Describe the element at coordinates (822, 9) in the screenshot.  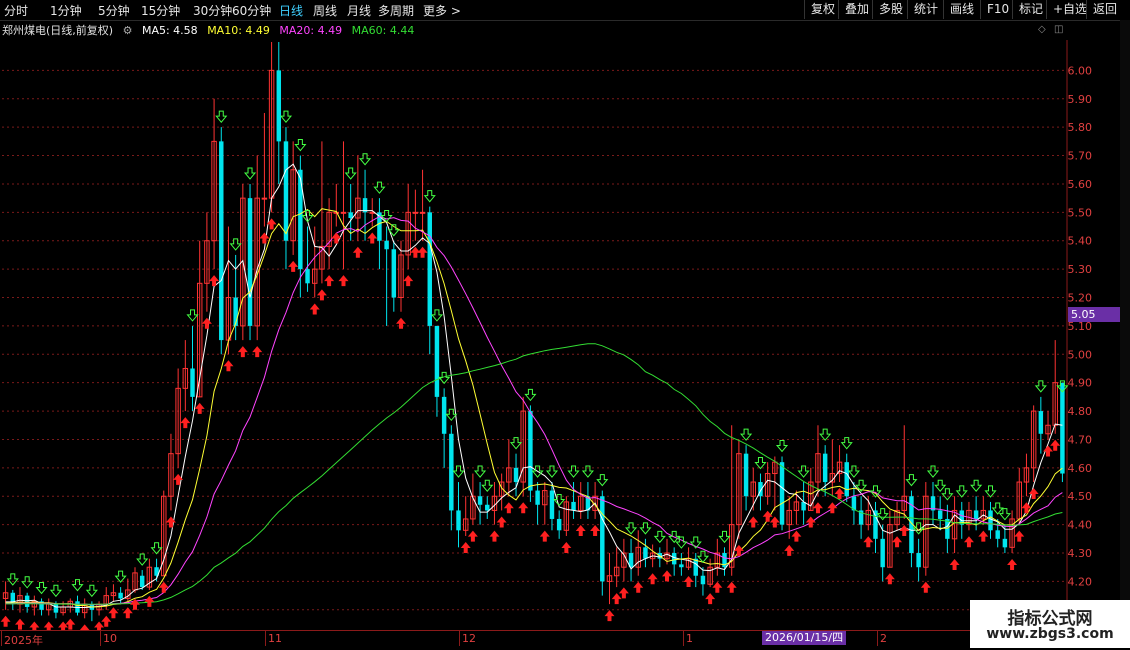
I see `toolbar-button-0: 复权` at that location.